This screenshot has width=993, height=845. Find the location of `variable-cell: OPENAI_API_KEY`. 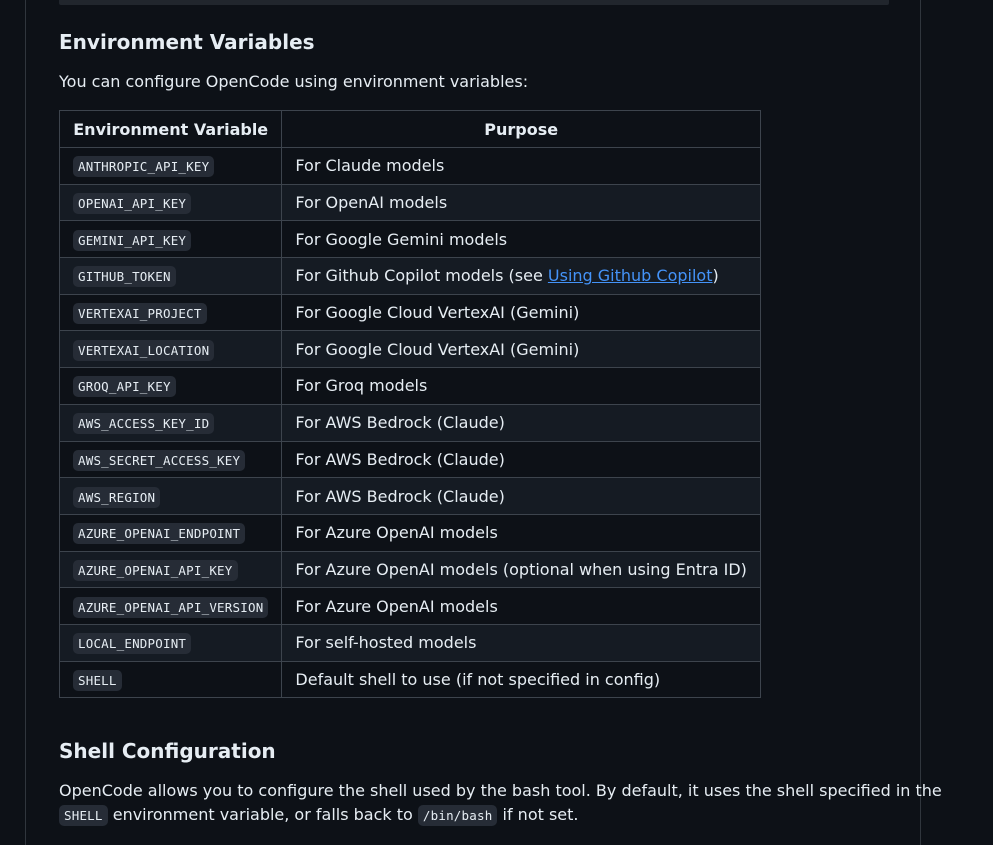

variable-cell: OPENAI_API_KEY is located at coordinates (170, 202).